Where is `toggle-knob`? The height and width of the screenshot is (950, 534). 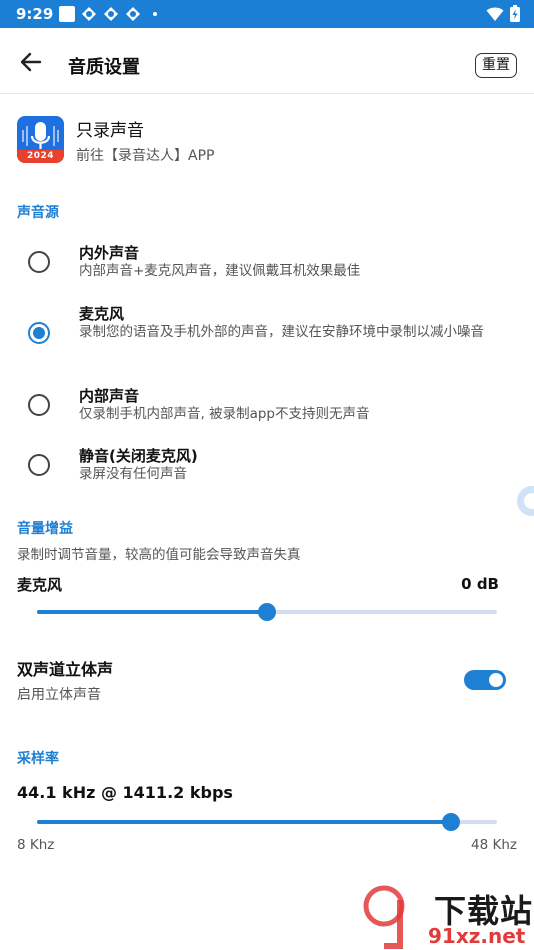
toggle-knob is located at coordinates (496, 680).